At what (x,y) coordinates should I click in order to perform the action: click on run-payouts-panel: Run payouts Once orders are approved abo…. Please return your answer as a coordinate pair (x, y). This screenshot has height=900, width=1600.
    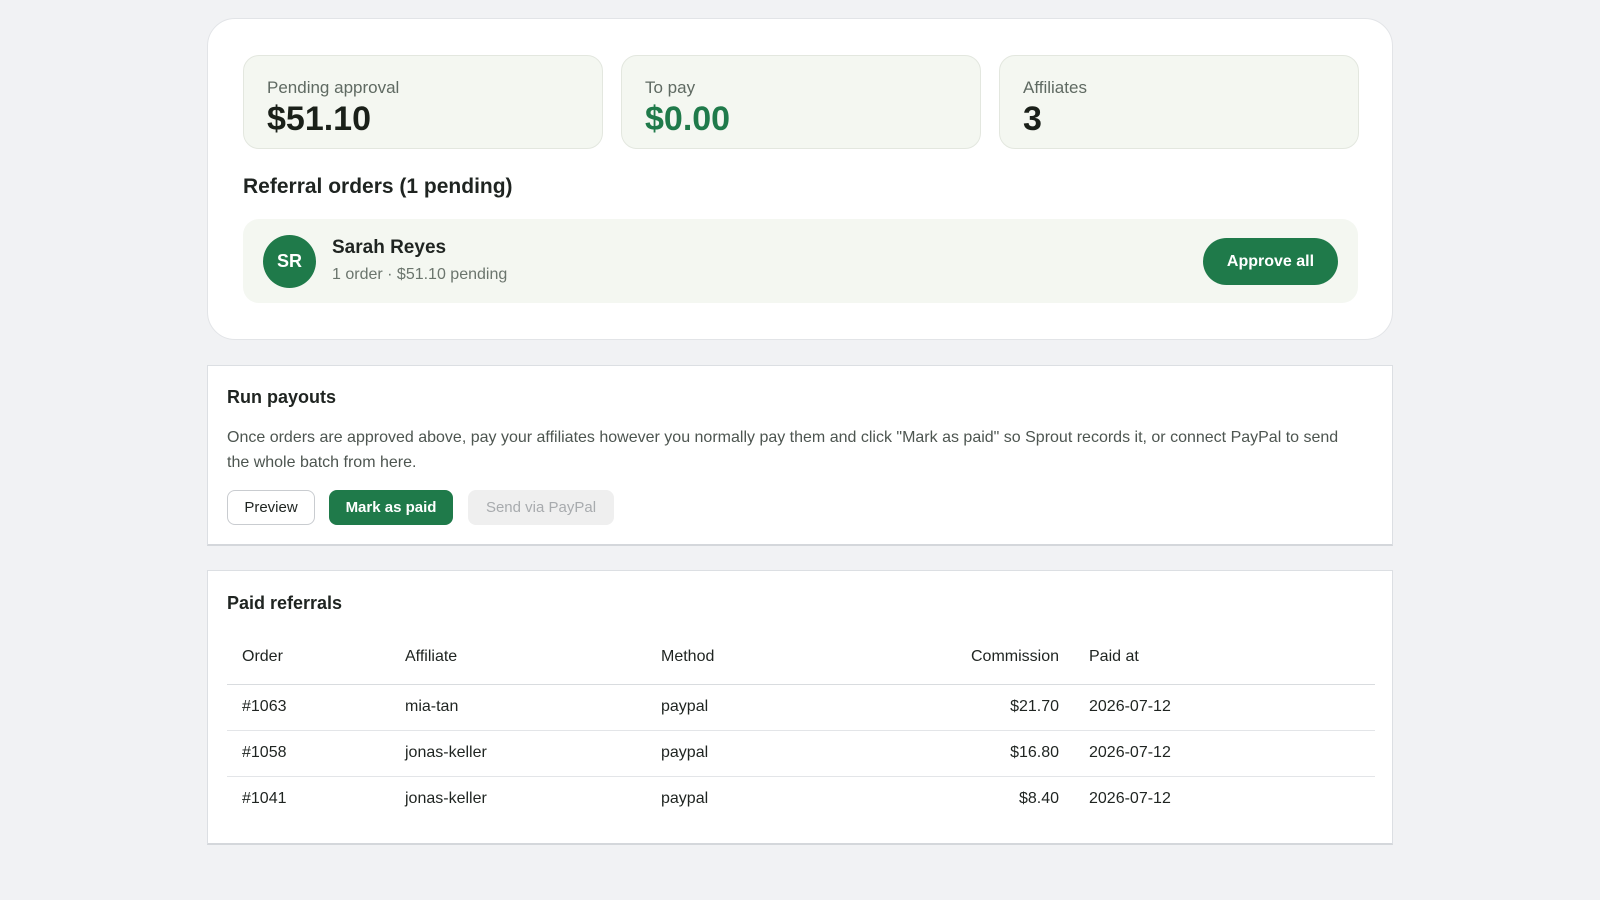
    Looking at the image, I should click on (800, 455).